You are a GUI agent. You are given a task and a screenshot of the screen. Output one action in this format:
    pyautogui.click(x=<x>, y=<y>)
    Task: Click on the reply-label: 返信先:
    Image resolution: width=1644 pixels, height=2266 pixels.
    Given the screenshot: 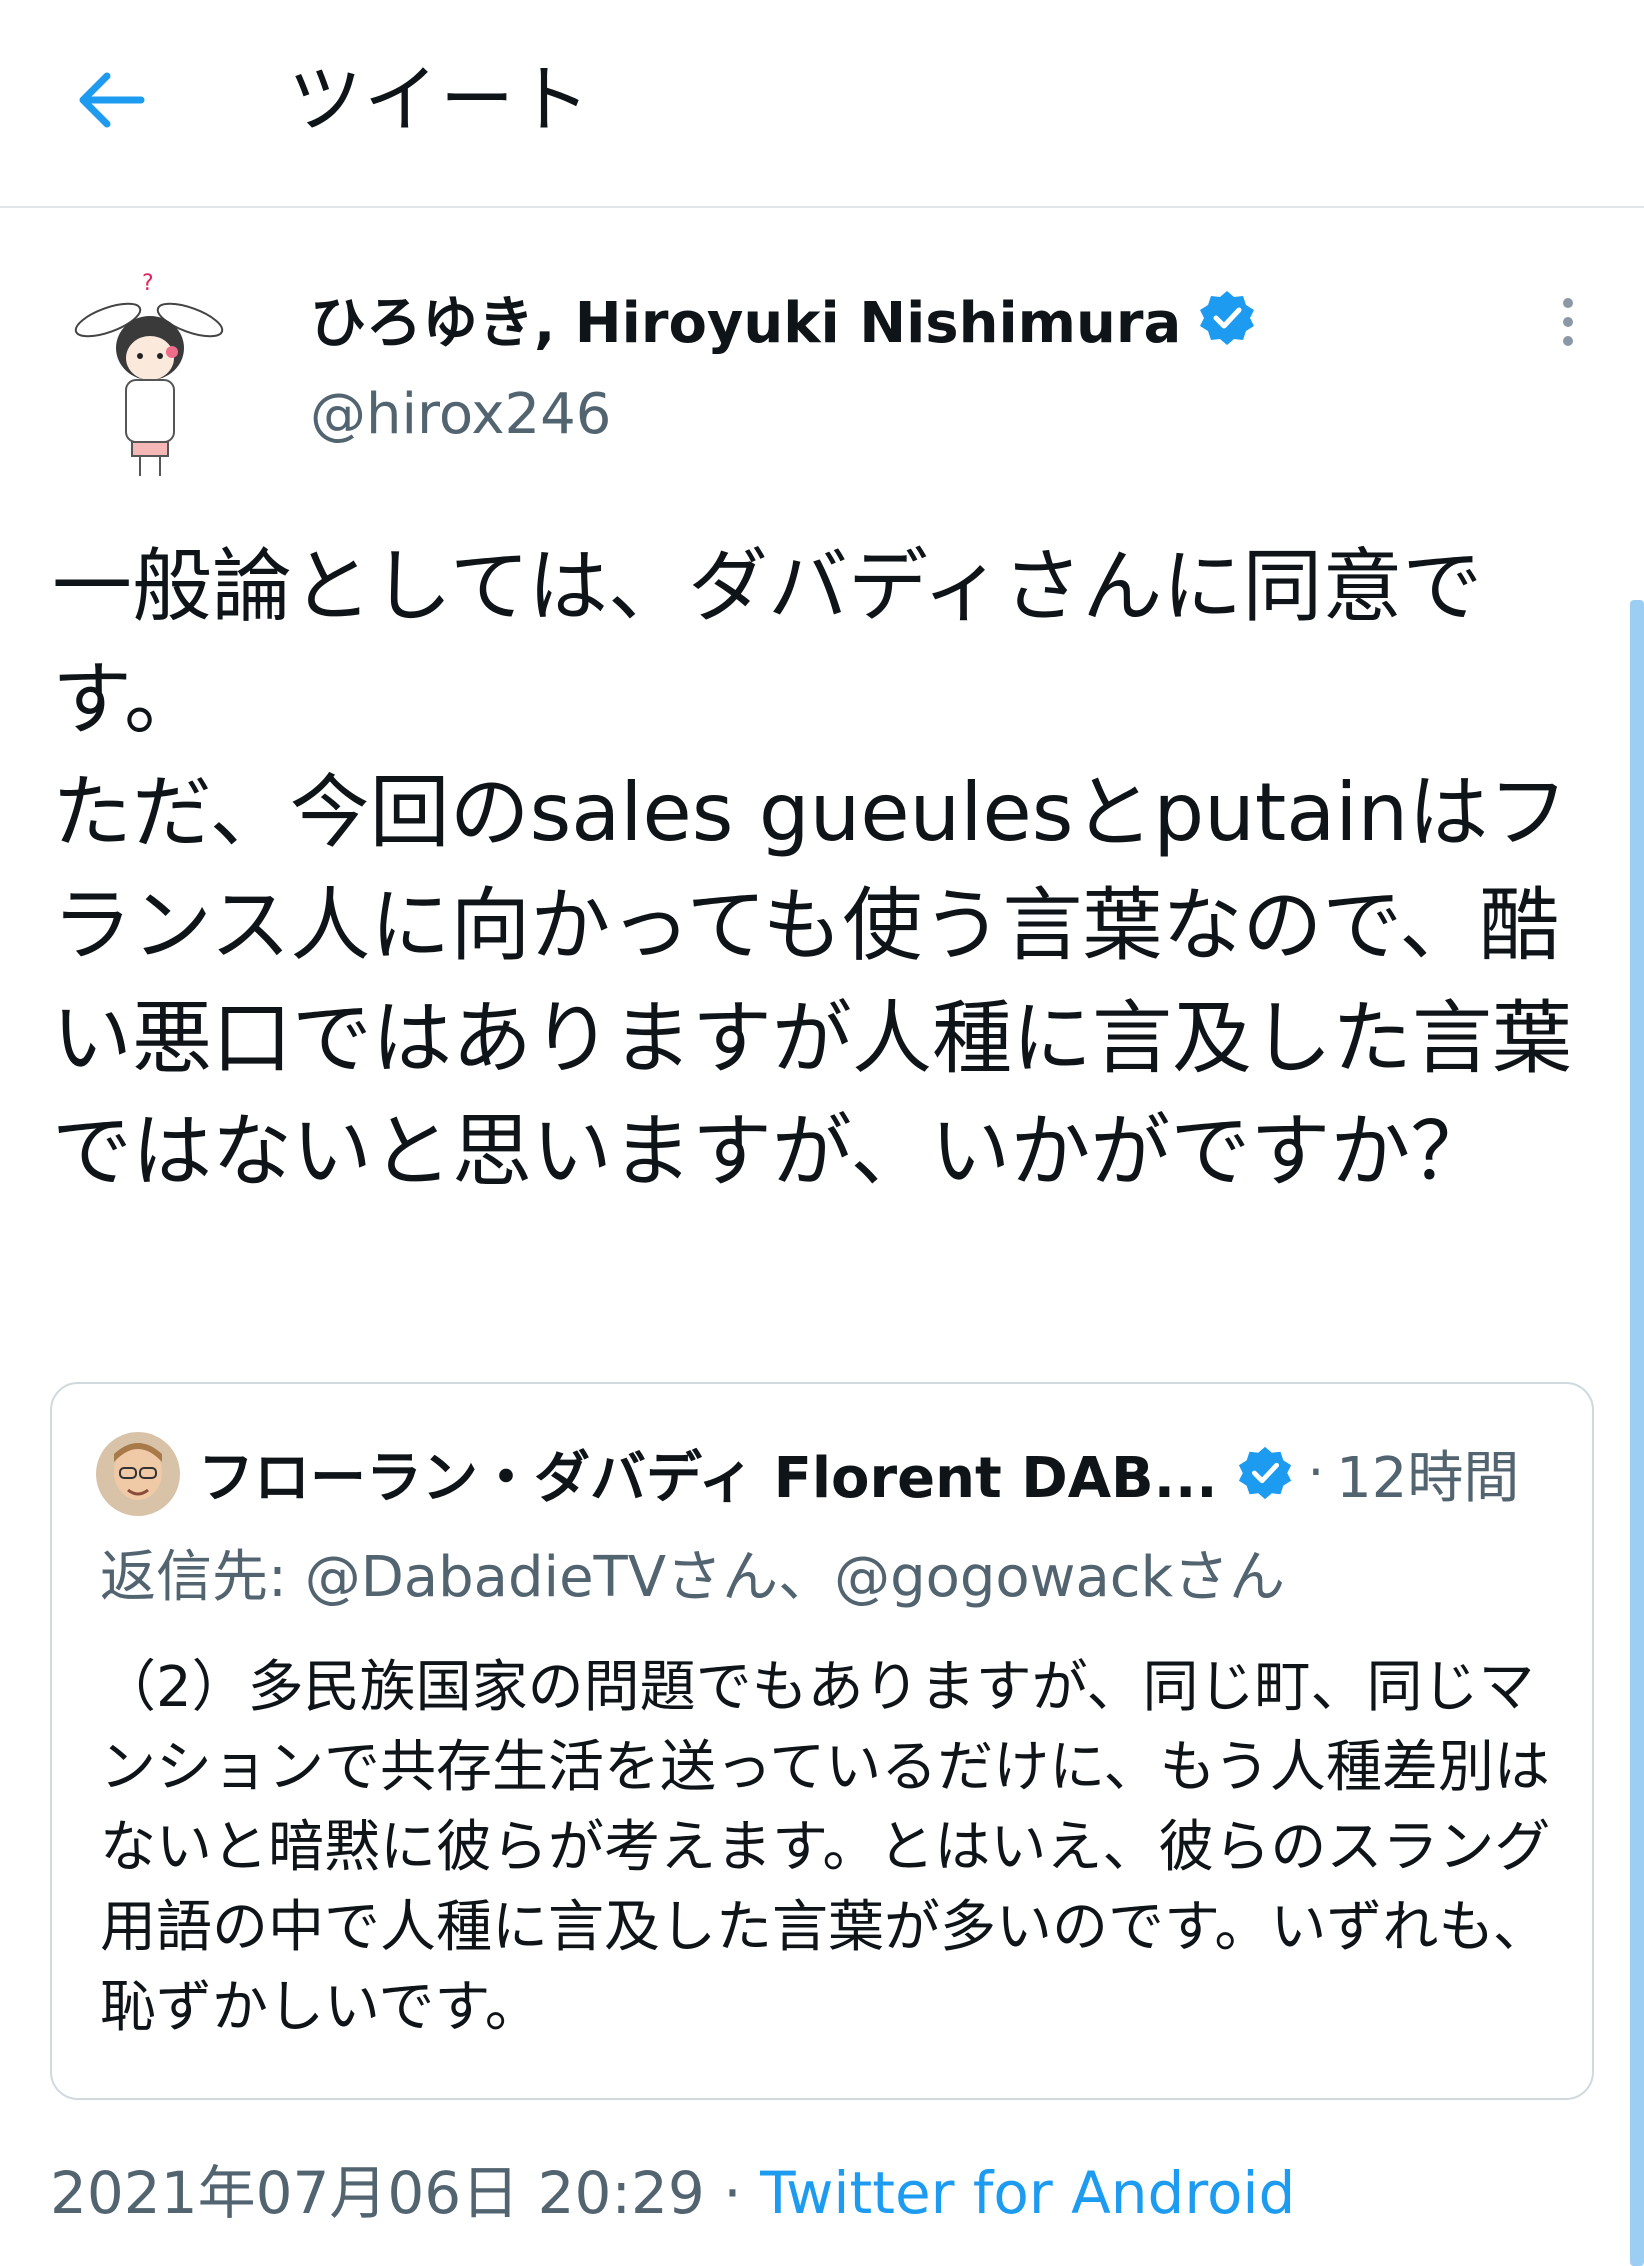 What is the action you would take?
    pyautogui.click(x=193, y=1577)
    